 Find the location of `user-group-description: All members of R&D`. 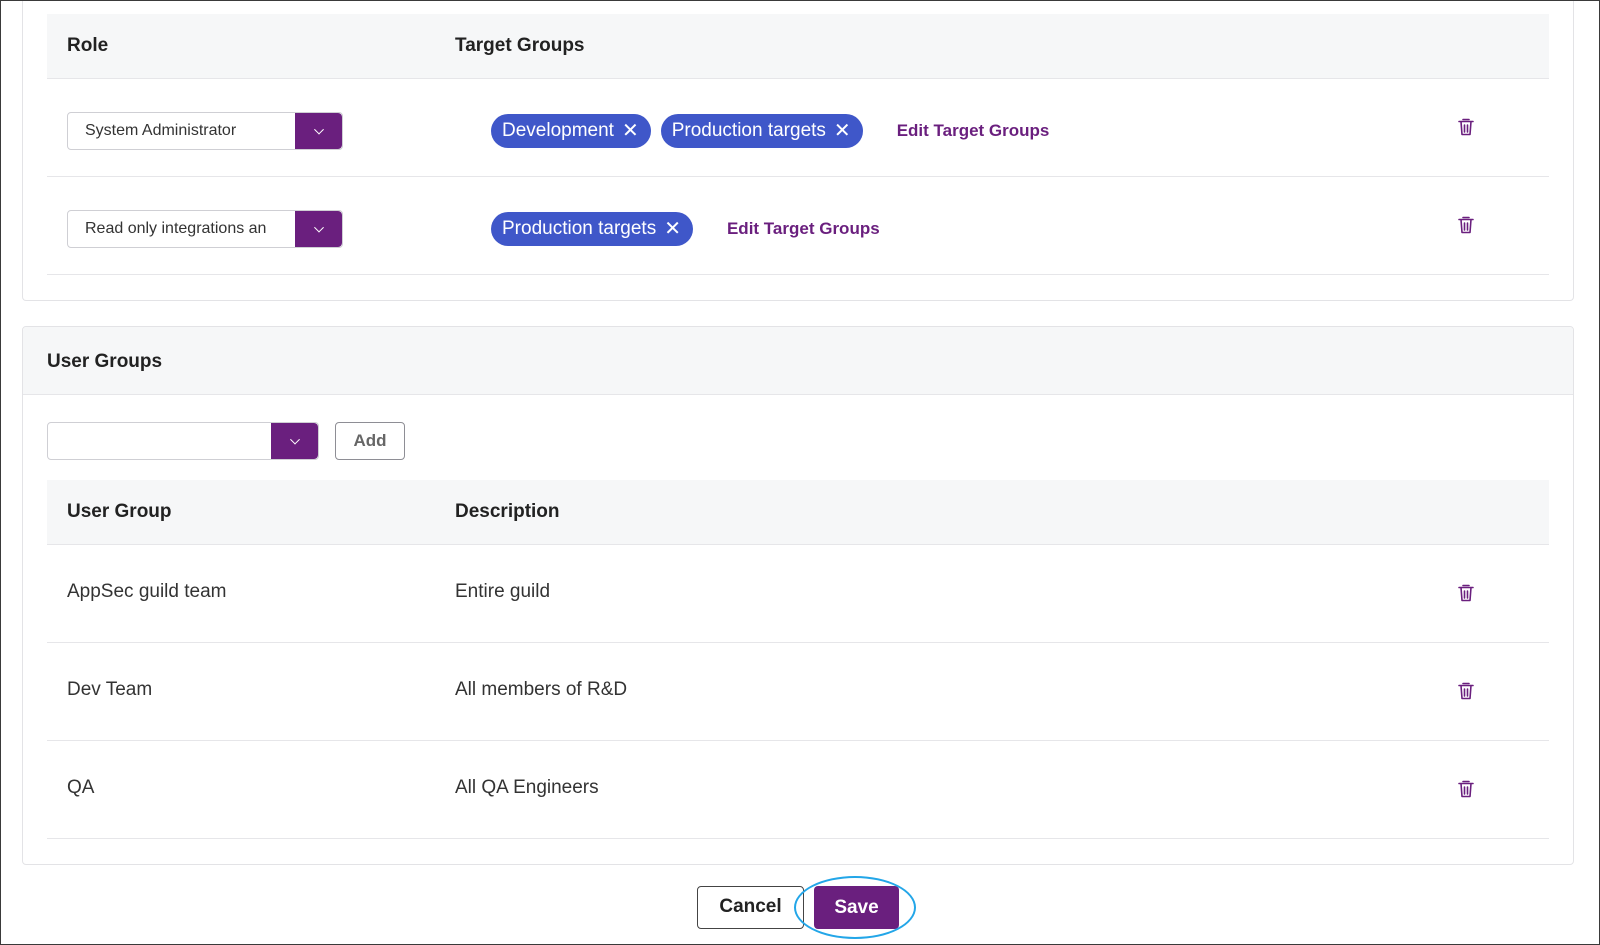

user-group-description: All members of R&D is located at coordinates (541, 689).